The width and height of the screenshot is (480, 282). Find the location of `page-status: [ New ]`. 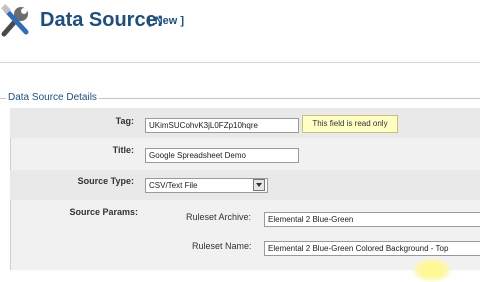

page-status: [ New ] is located at coordinates (166, 21).